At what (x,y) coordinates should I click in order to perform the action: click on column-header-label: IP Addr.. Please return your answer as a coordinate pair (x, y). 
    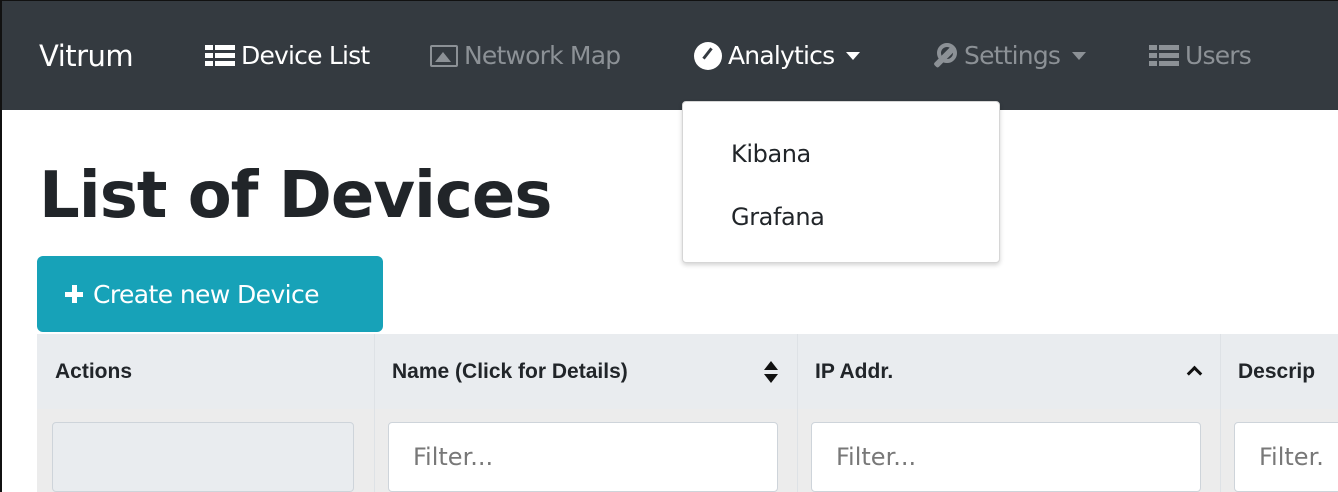
    Looking at the image, I should click on (854, 371).